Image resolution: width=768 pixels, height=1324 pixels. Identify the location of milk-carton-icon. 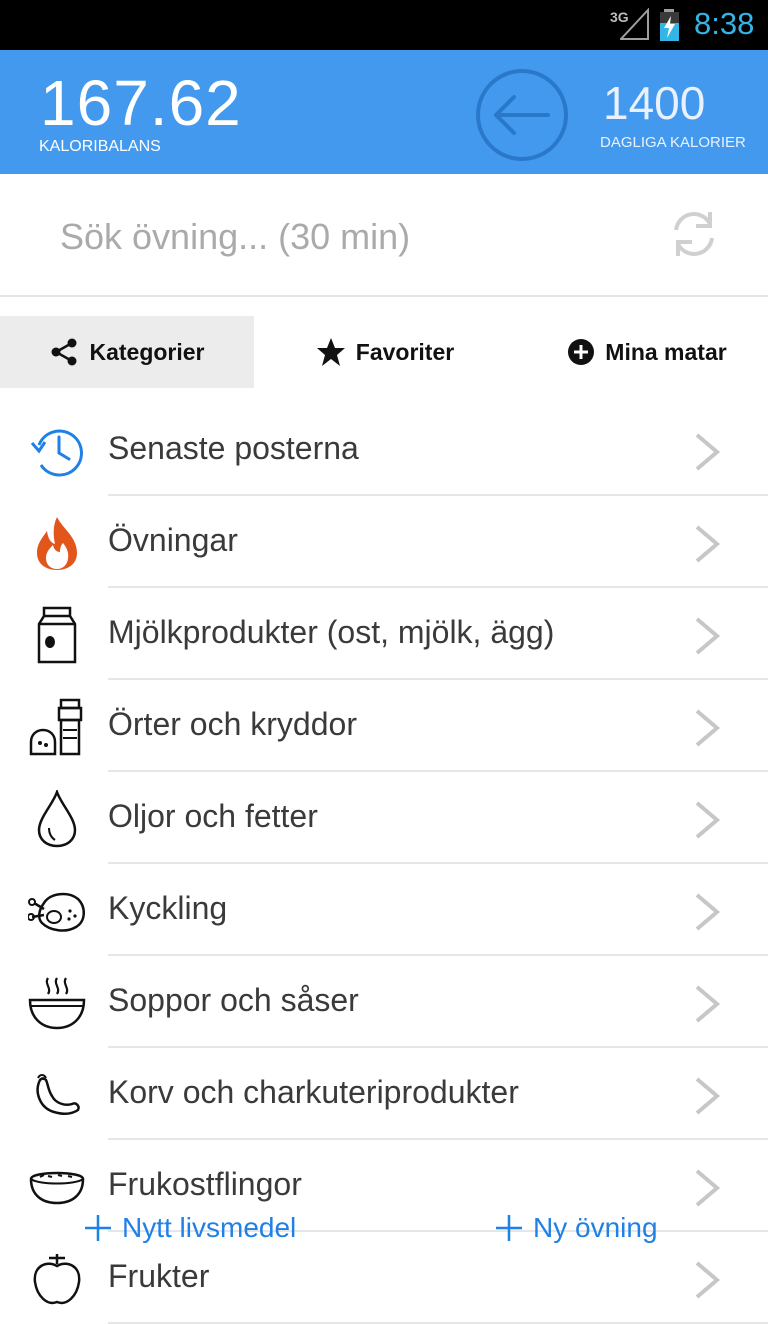
(57, 635).